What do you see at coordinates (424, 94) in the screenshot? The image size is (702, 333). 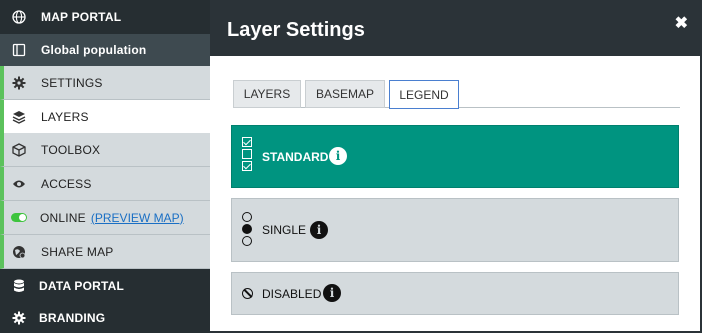 I see `tab-legend: LEGEND` at bounding box center [424, 94].